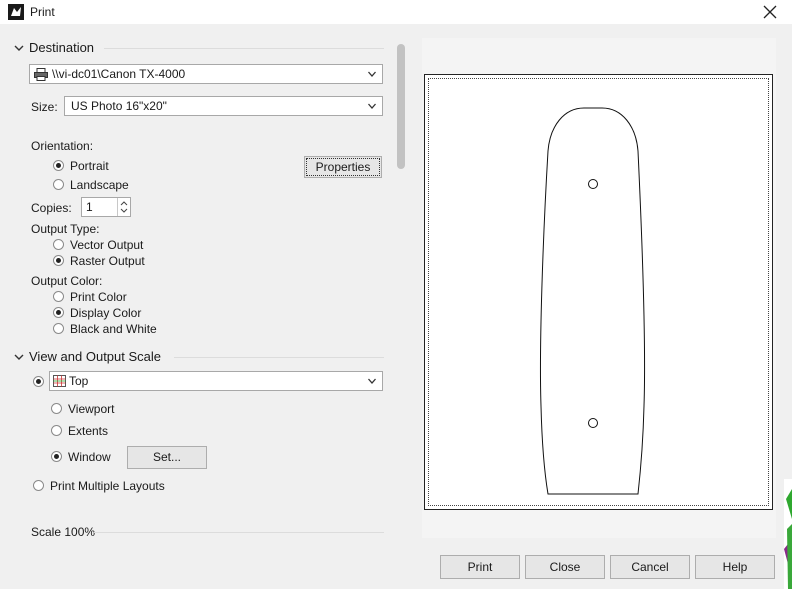 The height and width of the screenshot is (589, 792). I want to click on size-value: US Photo 16"x20", so click(119, 106).